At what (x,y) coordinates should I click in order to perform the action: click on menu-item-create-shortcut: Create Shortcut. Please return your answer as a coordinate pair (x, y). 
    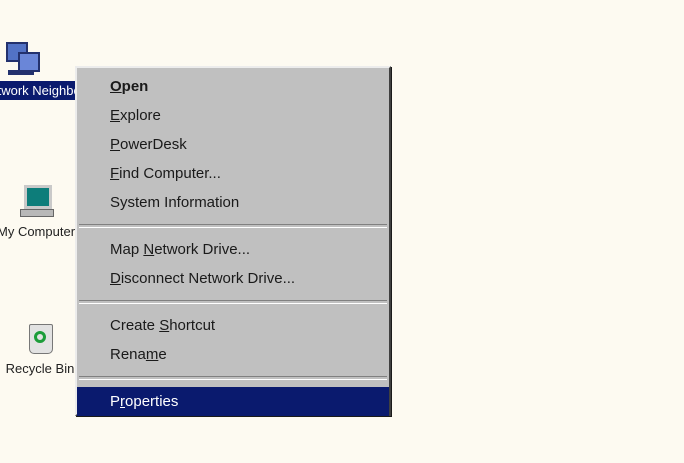
    Looking at the image, I should click on (233, 325).